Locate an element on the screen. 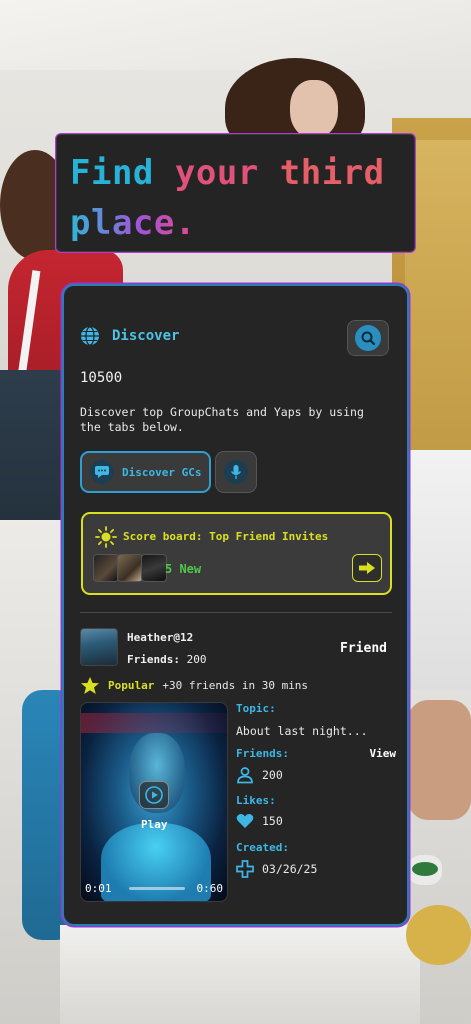 This screenshot has height=1024, width=471. sun-icon is located at coordinates (106, 537).